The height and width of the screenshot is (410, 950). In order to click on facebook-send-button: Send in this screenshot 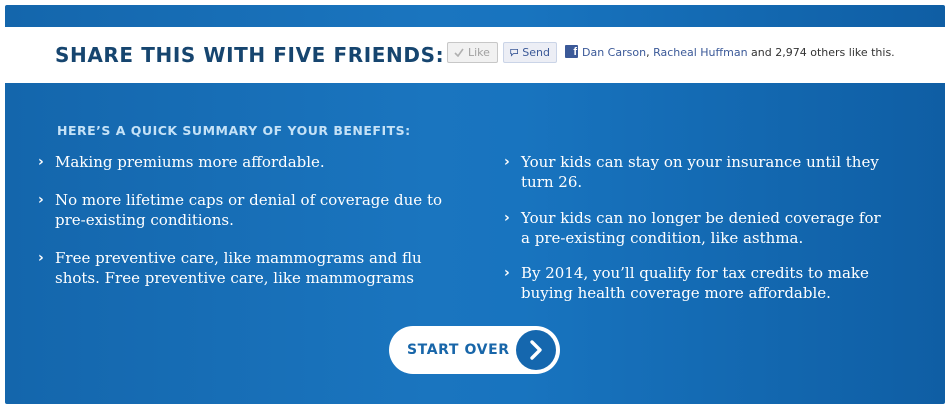, I will do `click(530, 52)`.